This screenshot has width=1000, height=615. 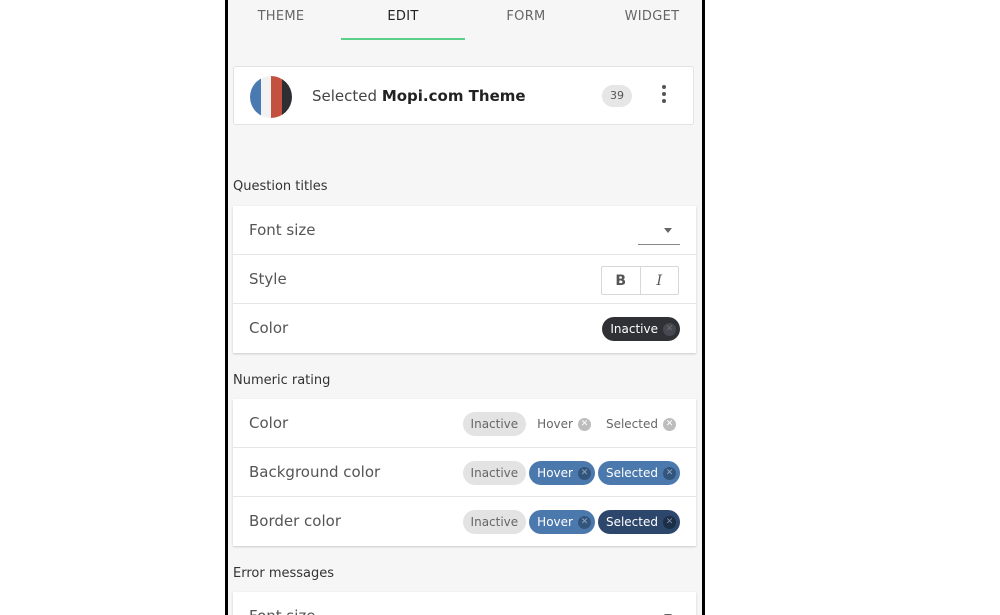 I want to click on chip-label: Inactive, so click(x=634, y=329).